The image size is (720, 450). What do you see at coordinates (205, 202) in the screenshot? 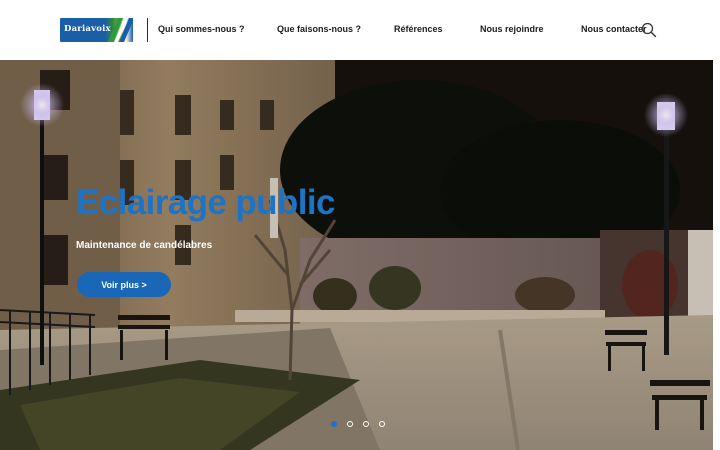
I see `hero-title: Eclairage public` at bounding box center [205, 202].